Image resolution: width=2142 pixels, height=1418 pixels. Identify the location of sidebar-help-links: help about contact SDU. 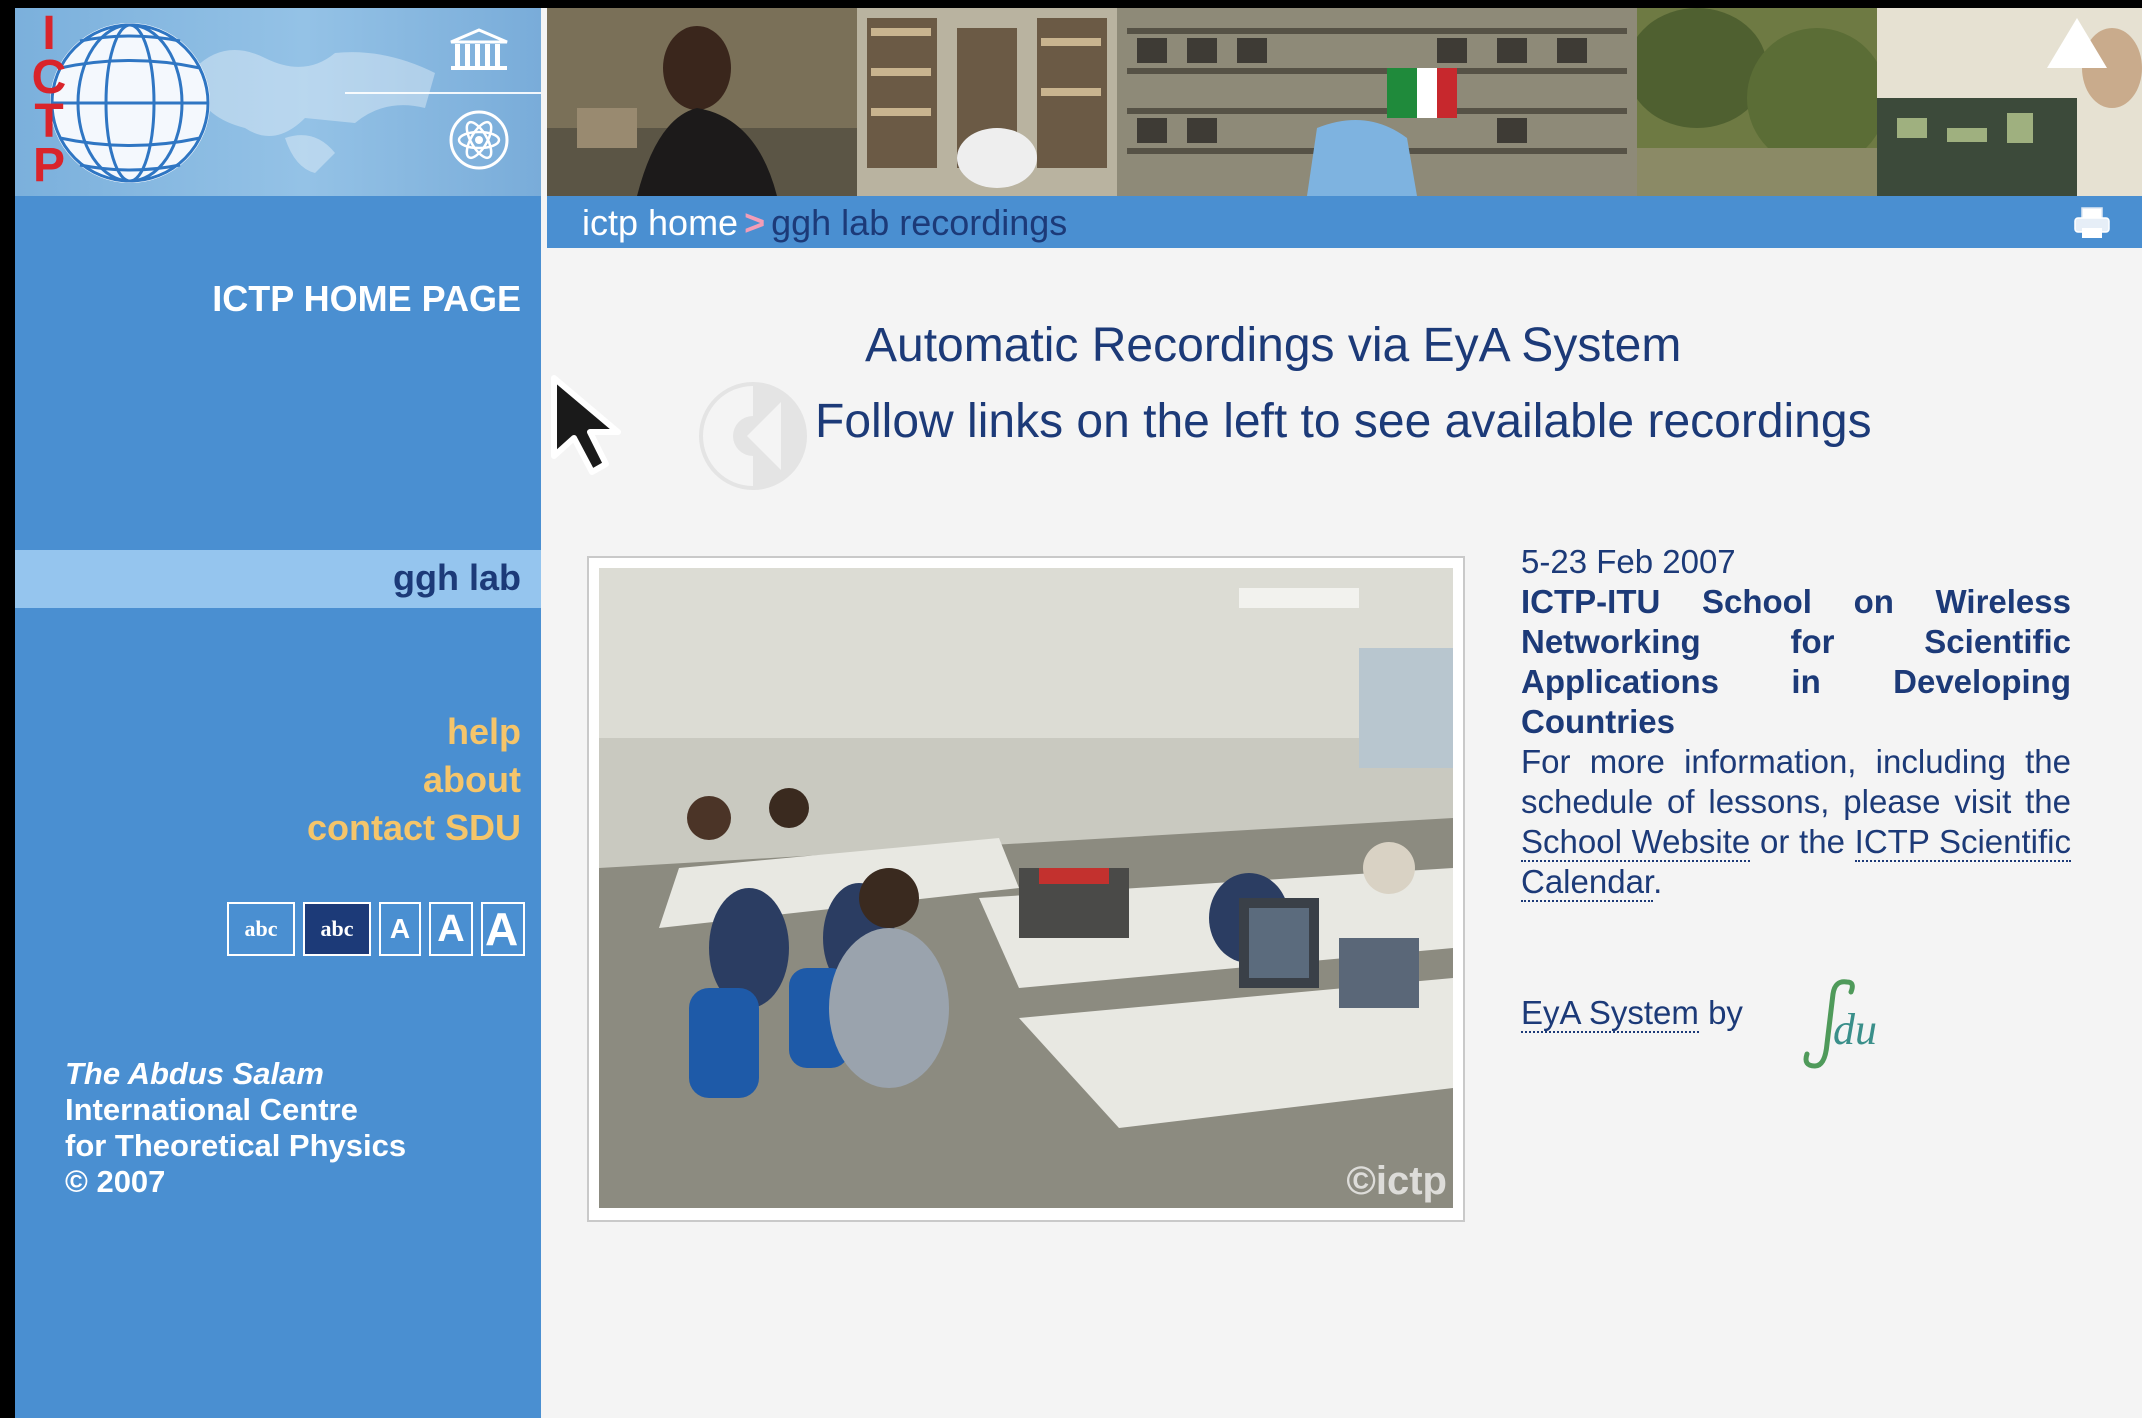
(414, 780).